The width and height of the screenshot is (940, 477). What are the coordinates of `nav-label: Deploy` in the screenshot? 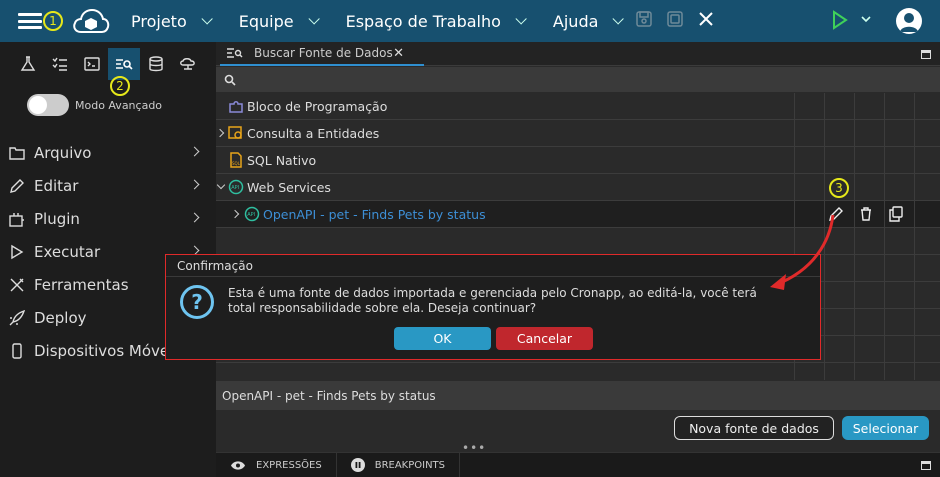 It's located at (60, 317).